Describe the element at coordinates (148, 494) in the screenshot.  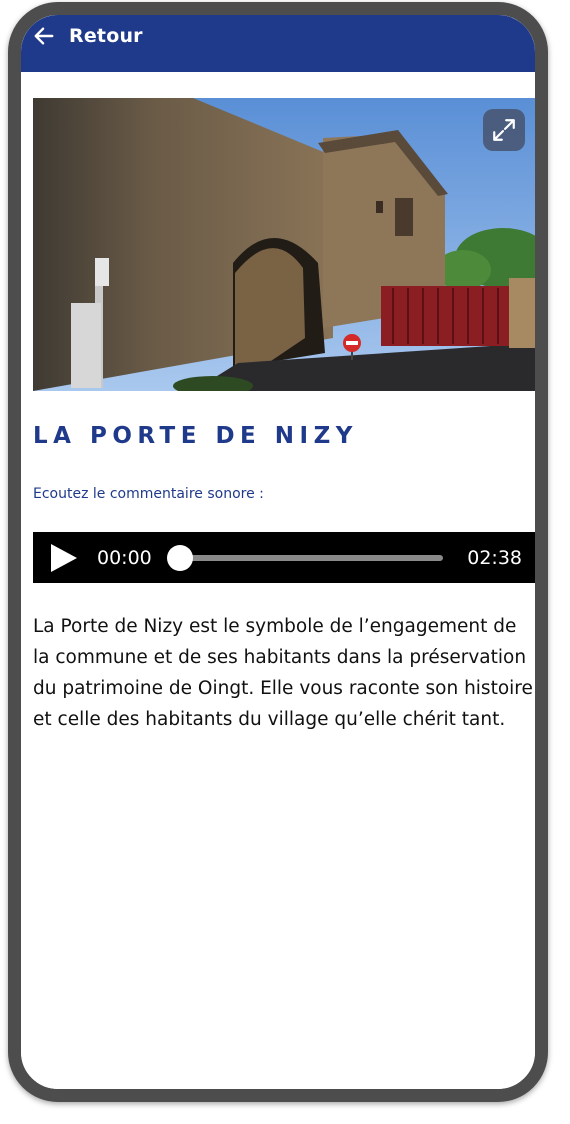
I see `audio-label: Ecoutez le commentaire sonore :` at that location.